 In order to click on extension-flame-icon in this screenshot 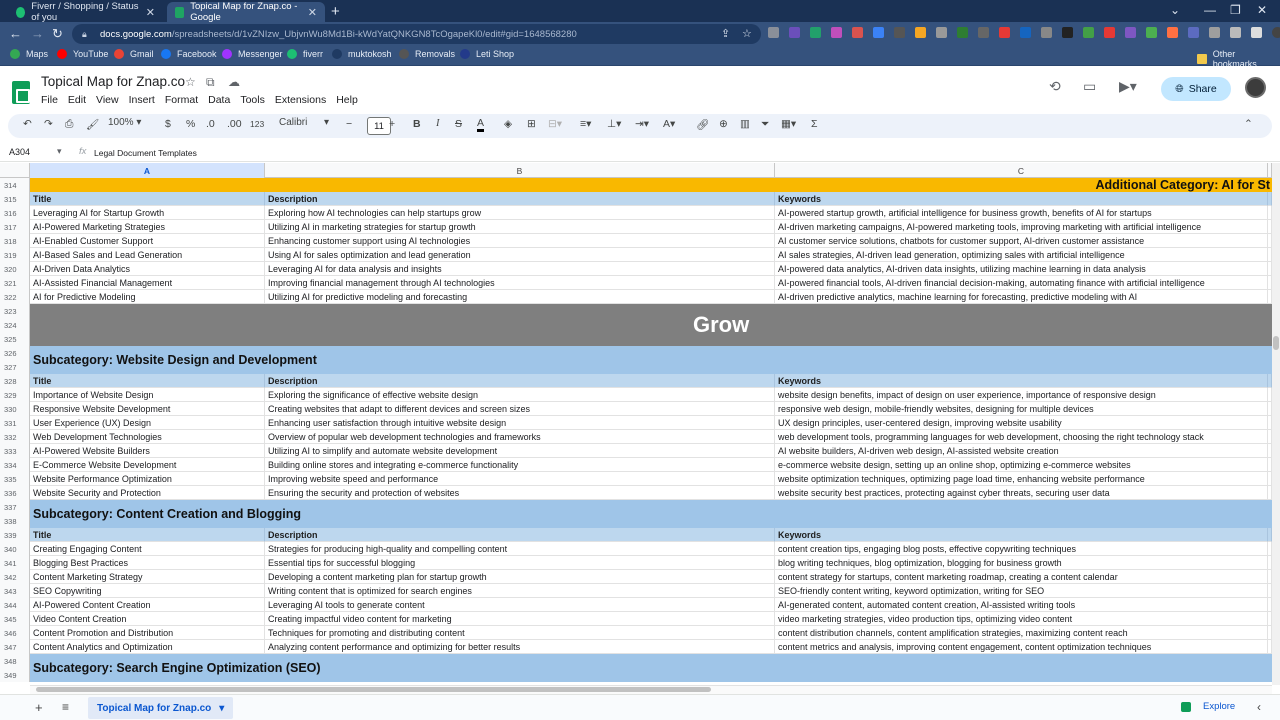, I will do `click(920, 32)`.